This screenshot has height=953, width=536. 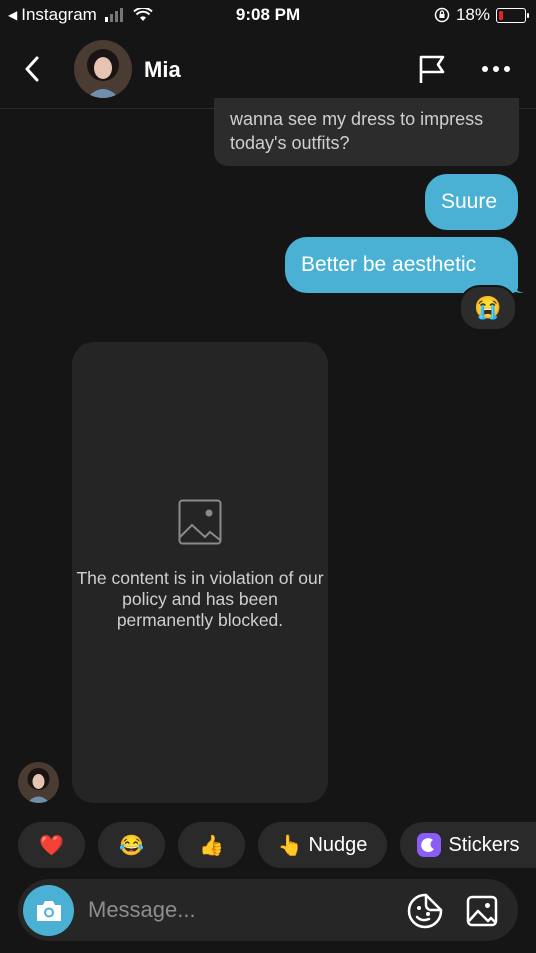 I want to click on more-options-button, so click(x=496, y=69).